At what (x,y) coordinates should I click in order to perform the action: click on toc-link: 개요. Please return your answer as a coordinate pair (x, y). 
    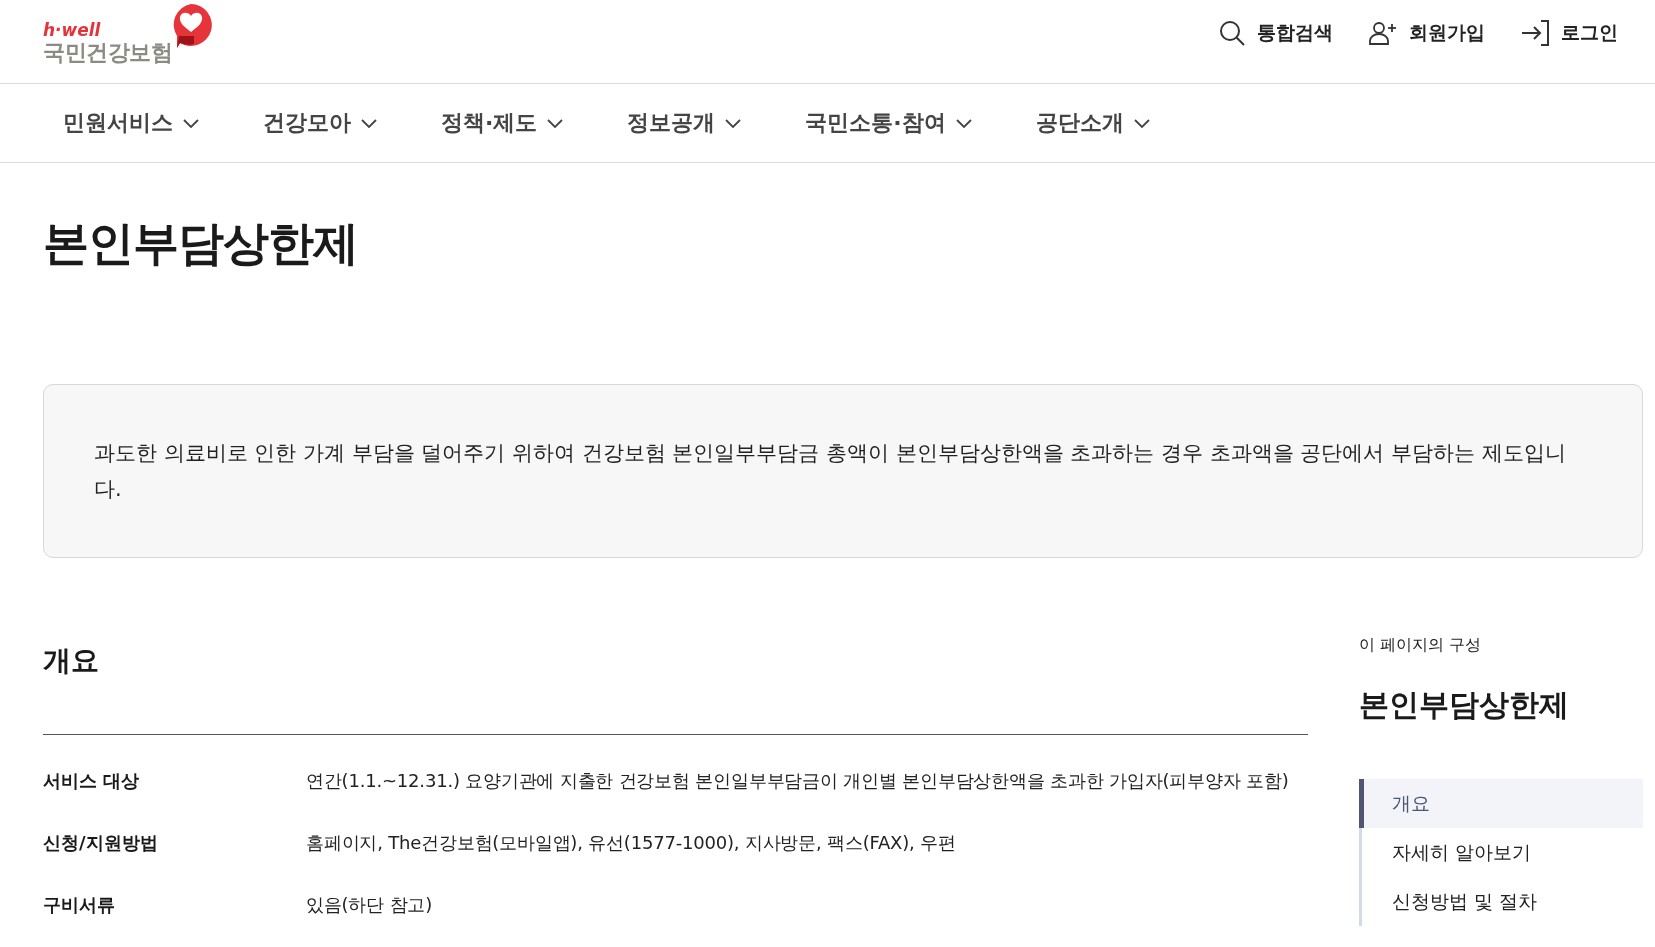
    Looking at the image, I should click on (1501, 803).